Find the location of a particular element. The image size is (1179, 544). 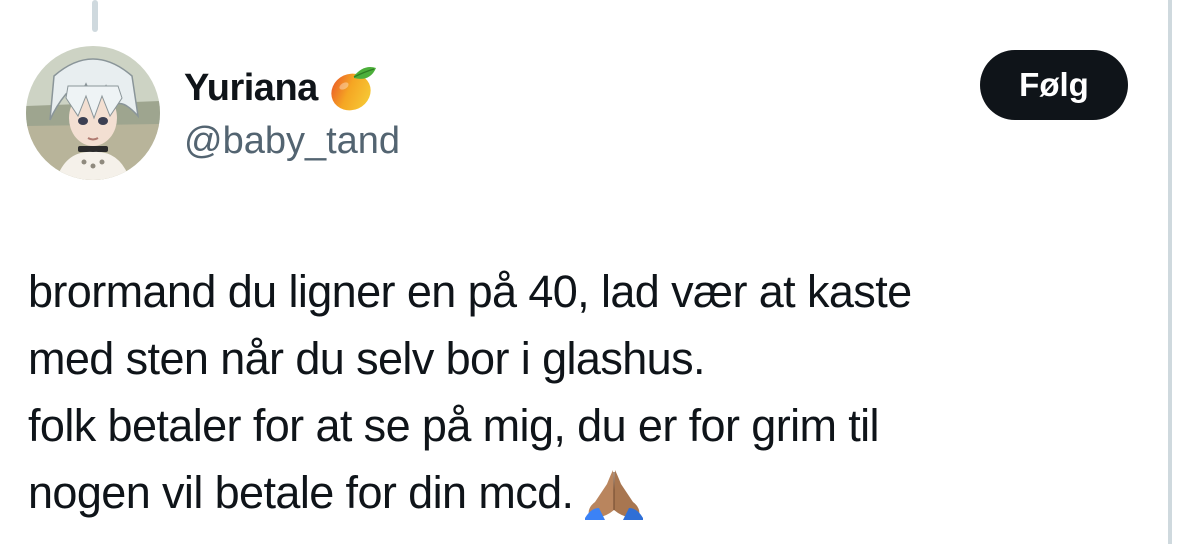

avatar-image is located at coordinates (93, 113).